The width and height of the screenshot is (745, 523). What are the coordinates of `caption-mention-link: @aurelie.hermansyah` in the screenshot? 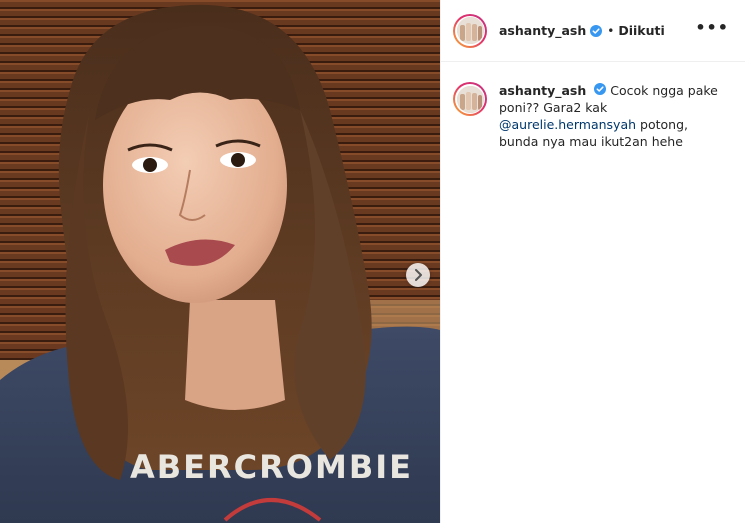 It's located at (567, 124).